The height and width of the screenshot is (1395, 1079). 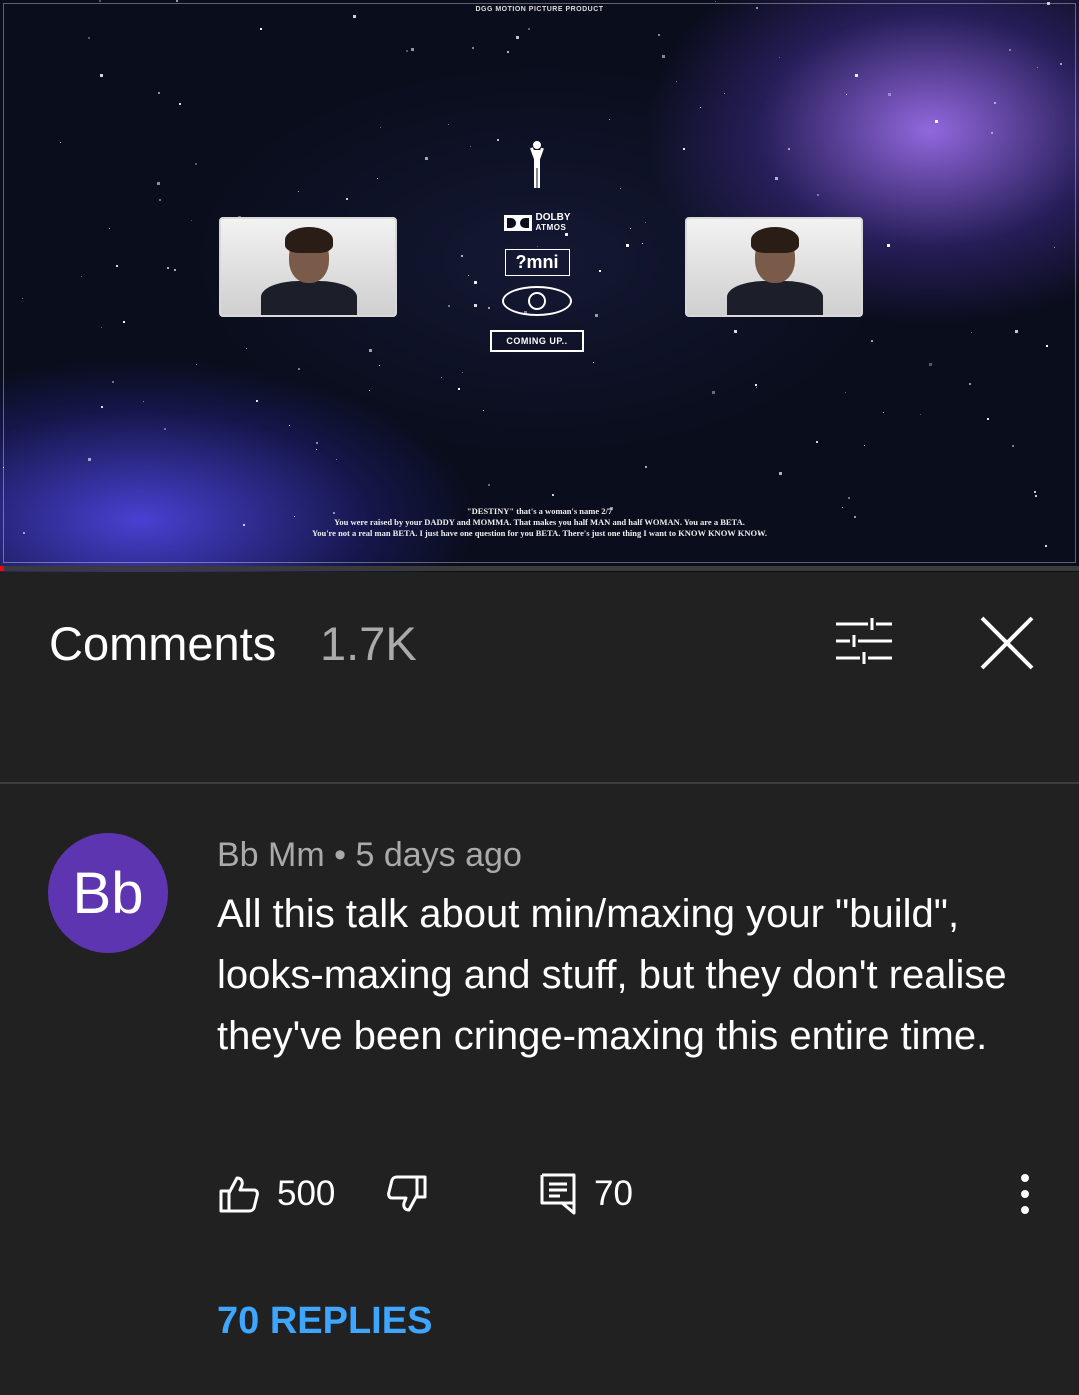 I want to click on subtitle-line: "DESTINY" that's a woman's name 2/7, so click(x=539, y=511).